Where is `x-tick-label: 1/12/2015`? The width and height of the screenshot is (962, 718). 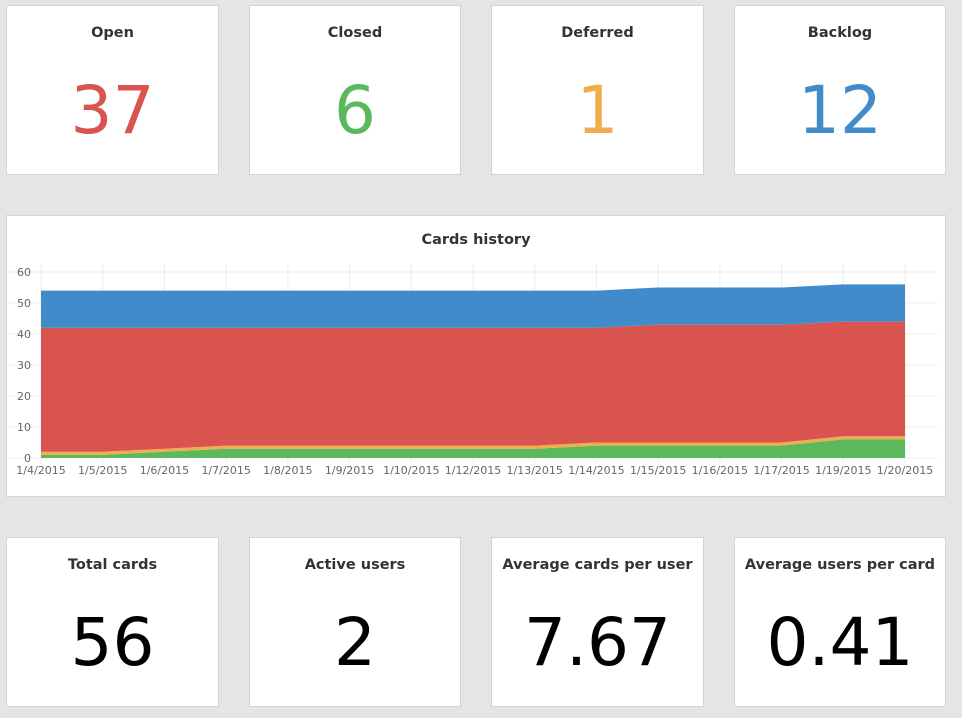 x-tick-label: 1/12/2015 is located at coordinates (473, 470).